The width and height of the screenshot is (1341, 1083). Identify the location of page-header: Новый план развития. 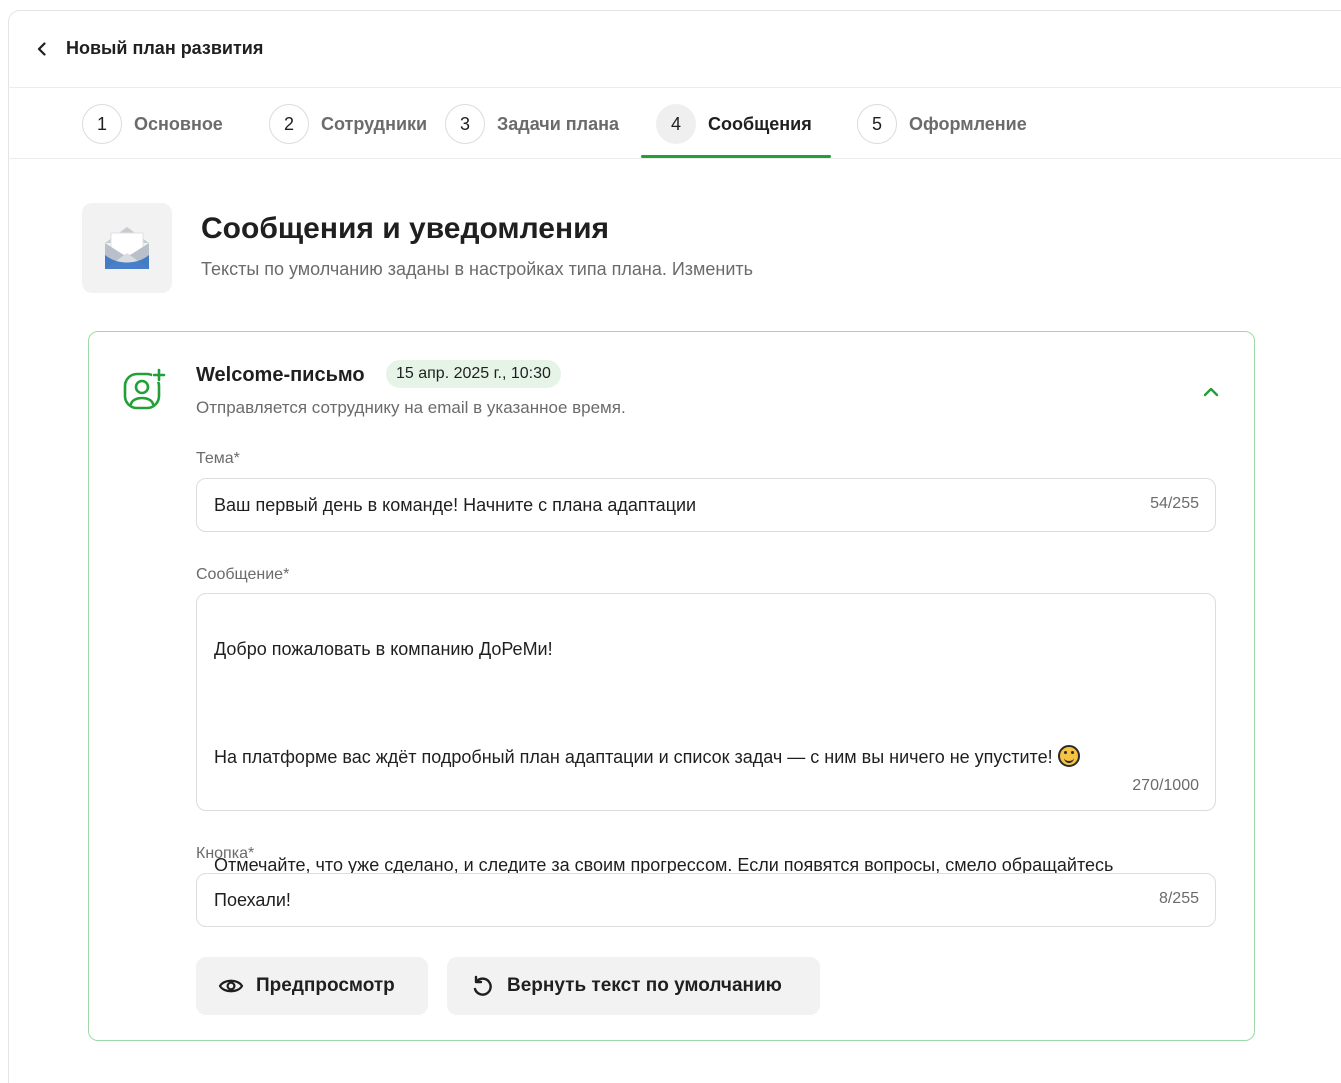
(674, 49).